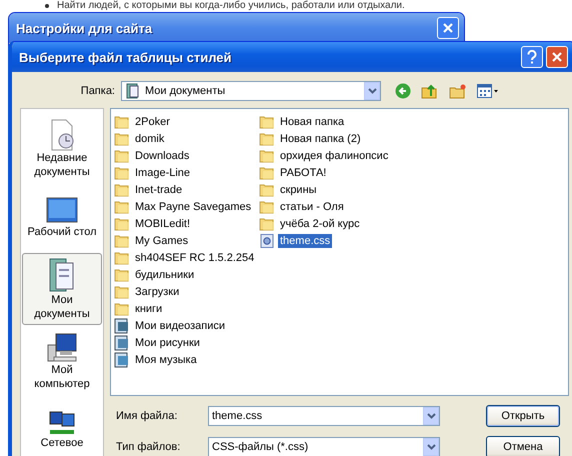 The height and width of the screenshot is (456, 572). Describe the element at coordinates (523, 446) in the screenshot. I see `cancel-button: Отмена` at that location.